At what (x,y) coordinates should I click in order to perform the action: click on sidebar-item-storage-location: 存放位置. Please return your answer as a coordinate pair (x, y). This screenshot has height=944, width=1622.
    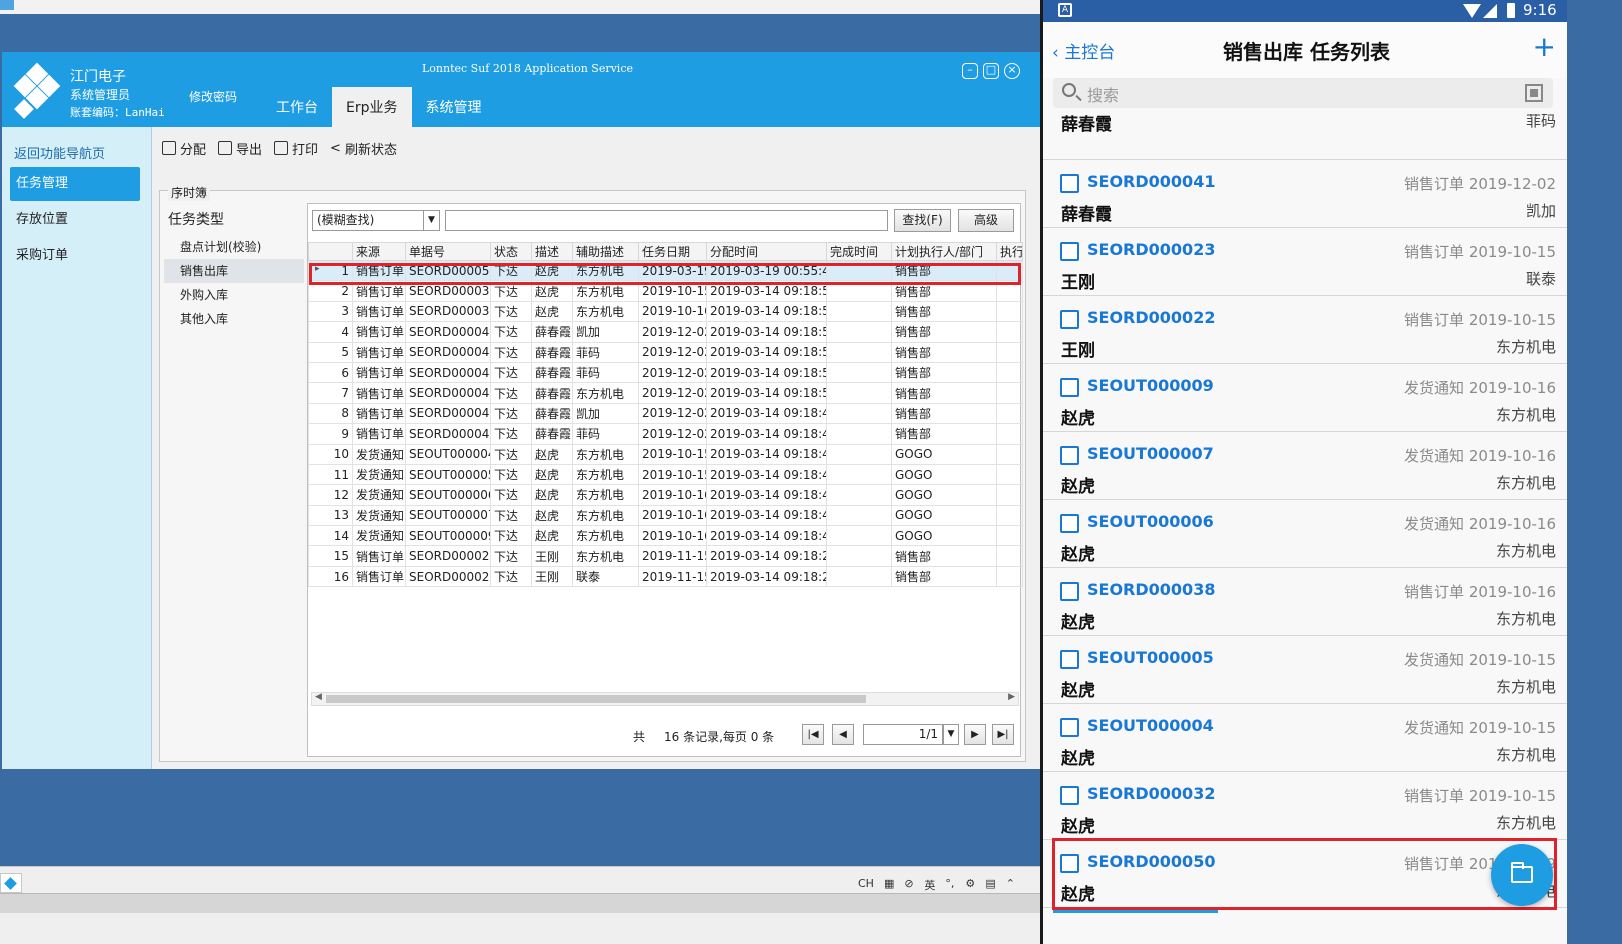
    Looking at the image, I should click on (75, 220).